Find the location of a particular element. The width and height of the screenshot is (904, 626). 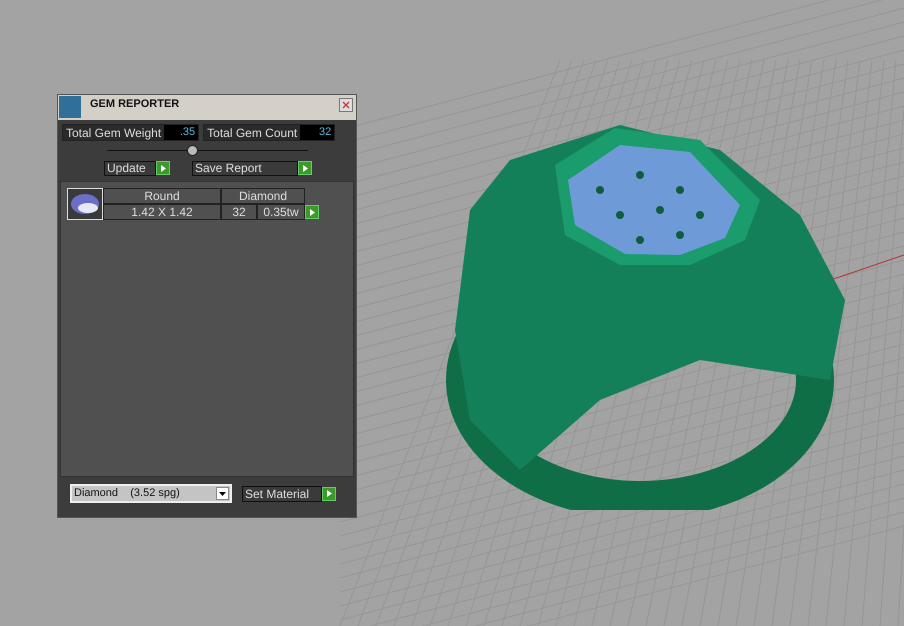

close-icon is located at coordinates (346, 105).